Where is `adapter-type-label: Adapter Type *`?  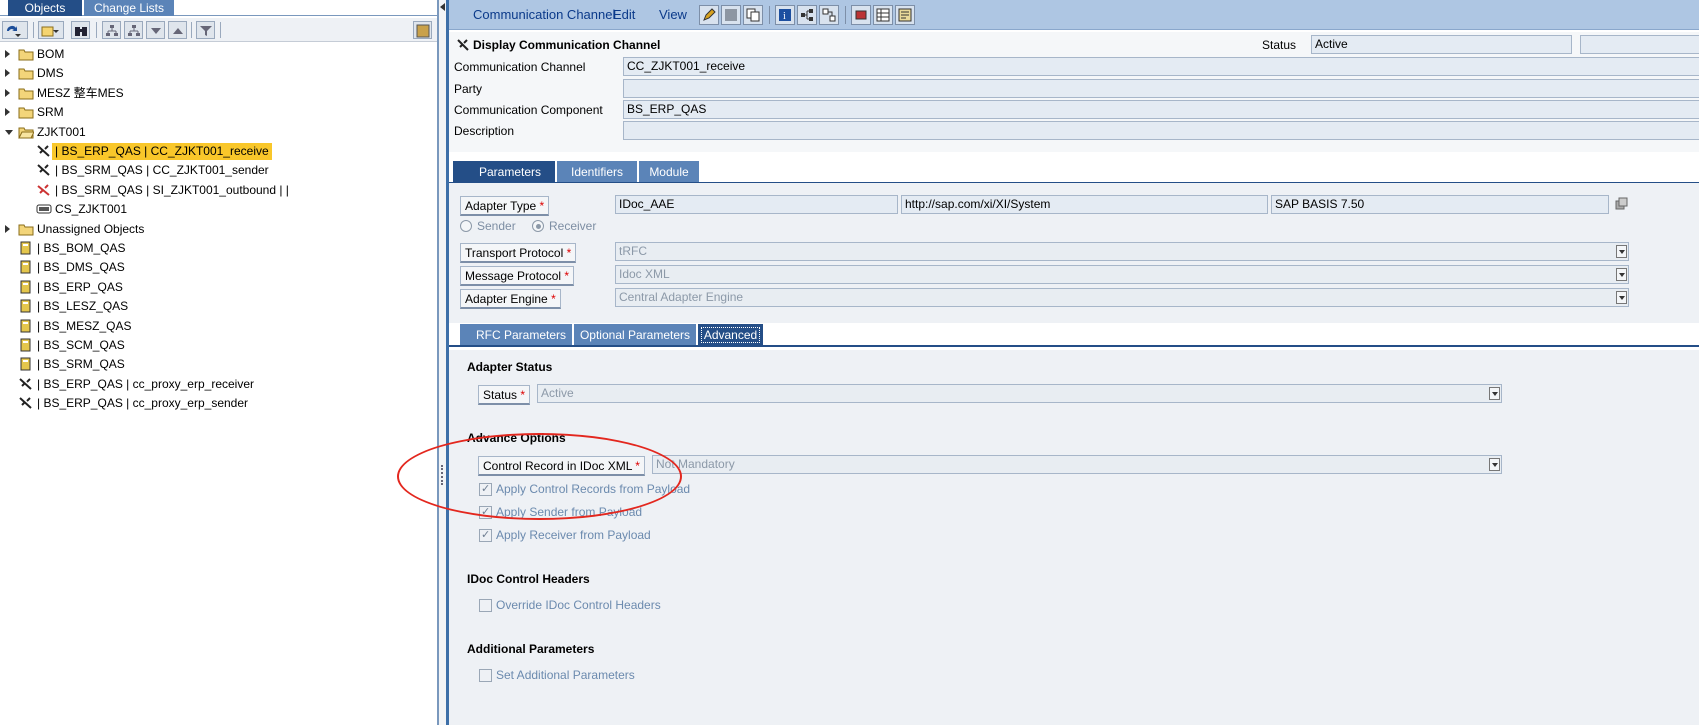
adapter-type-label: Adapter Type * is located at coordinates (505, 206).